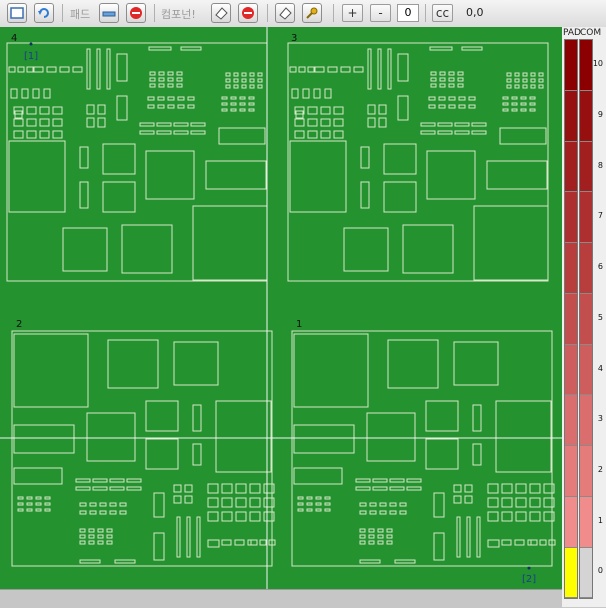 This screenshot has width=606, height=608. What do you see at coordinates (31, 56) in the screenshot?
I see `fiducial-marker-1: [1]` at bounding box center [31, 56].